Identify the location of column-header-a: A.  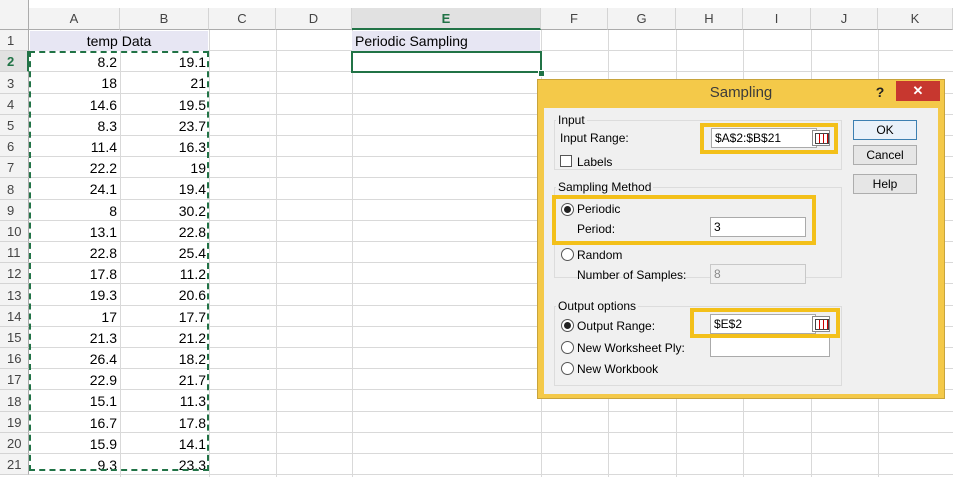
(74, 19).